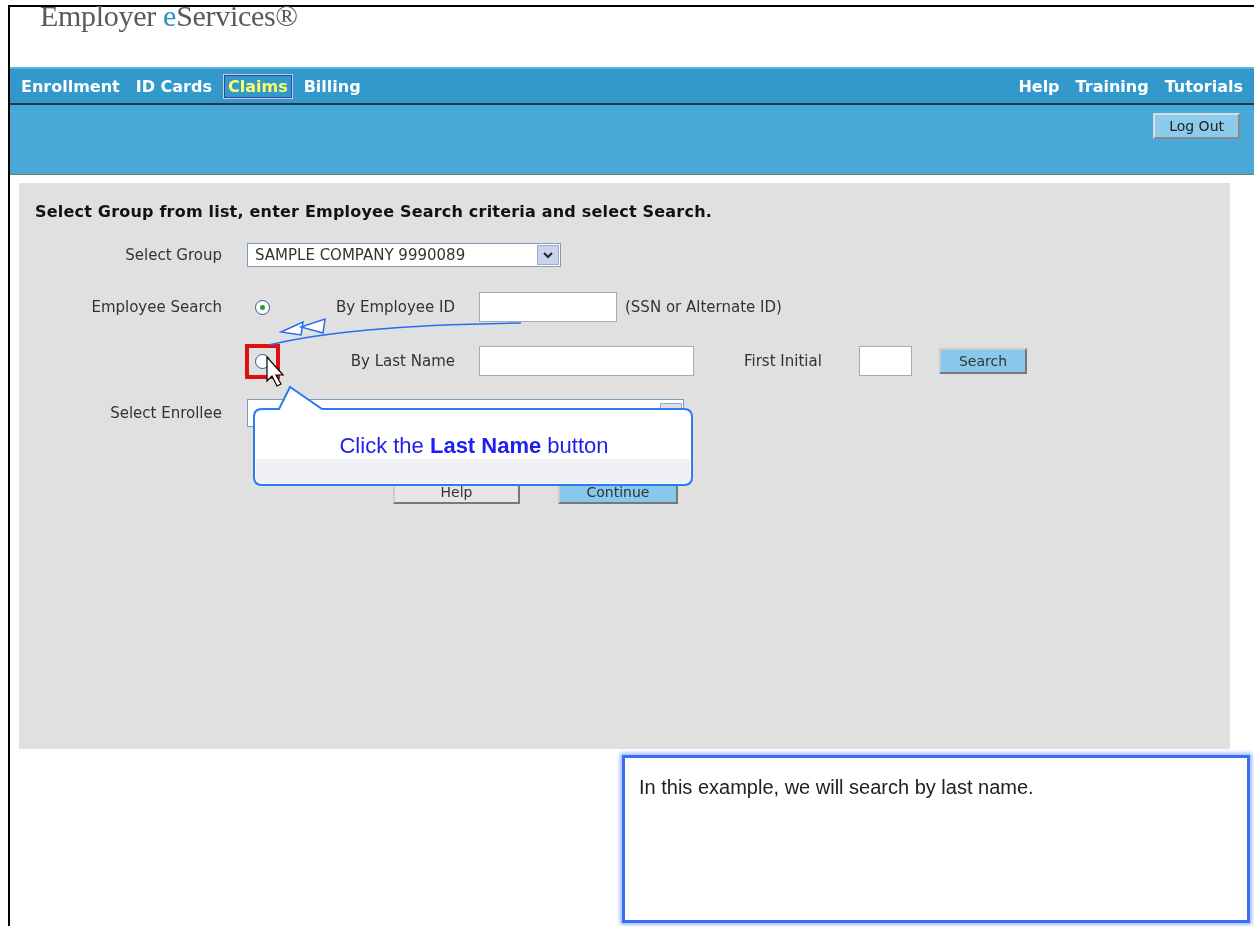 This screenshot has height=926, width=1254. What do you see at coordinates (156, 307) in the screenshot?
I see `field-label: Employee Search` at bounding box center [156, 307].